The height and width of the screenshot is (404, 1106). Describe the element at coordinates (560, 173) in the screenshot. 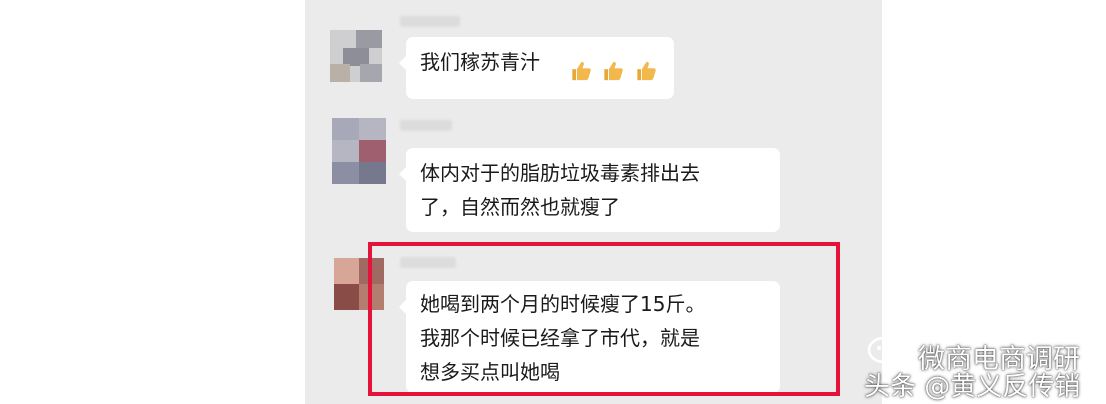

I see `message-text-line: 体内对于的脂肪垃圾毒素排出去` at that location.